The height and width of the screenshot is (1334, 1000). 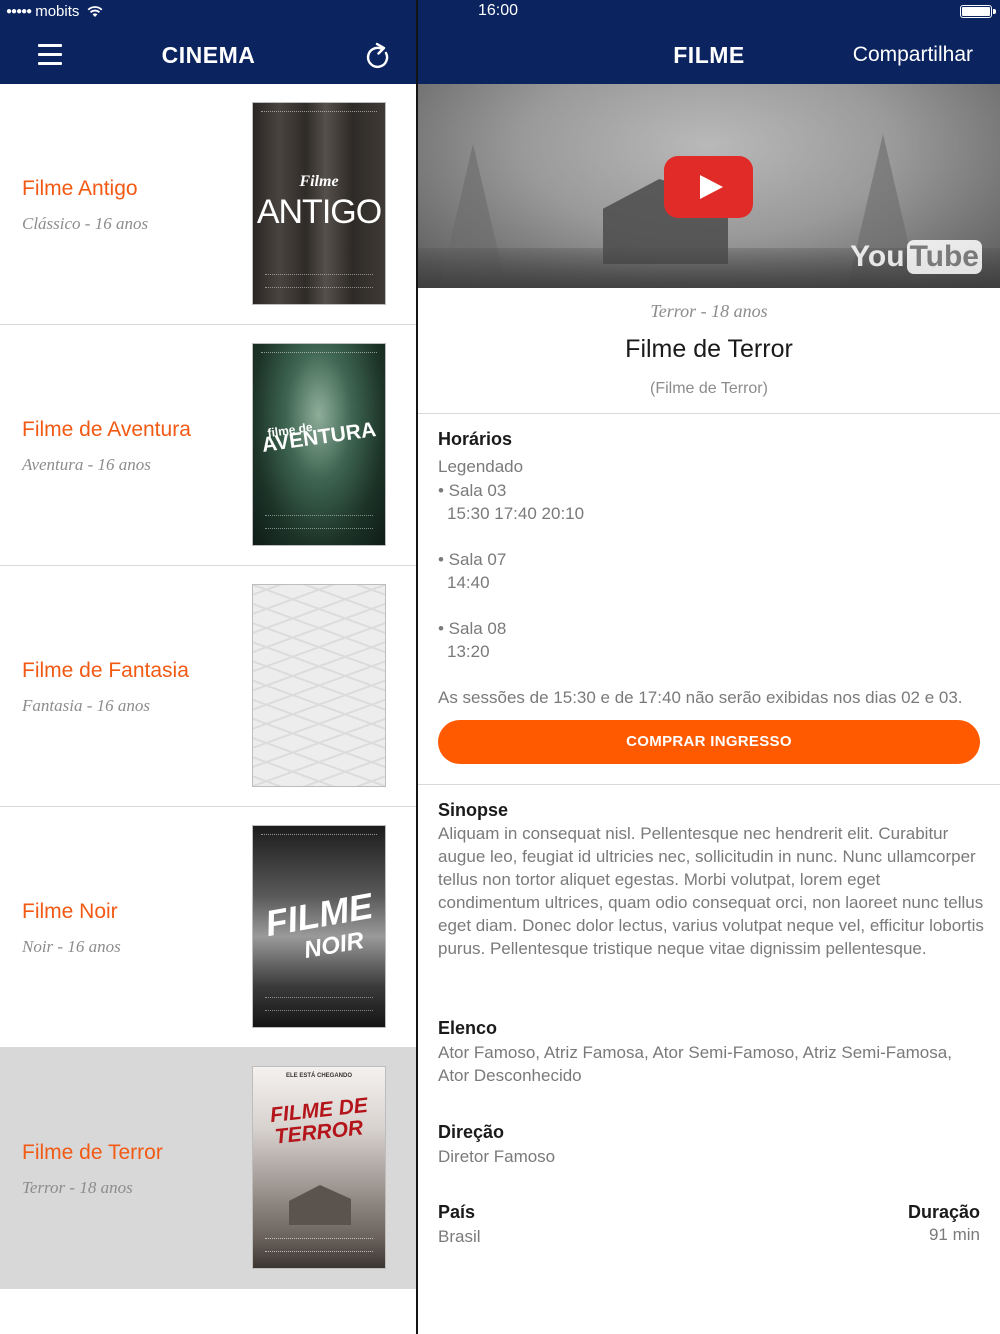 I want to click on room-label: • Sala 07, so click(x=472, y=559).